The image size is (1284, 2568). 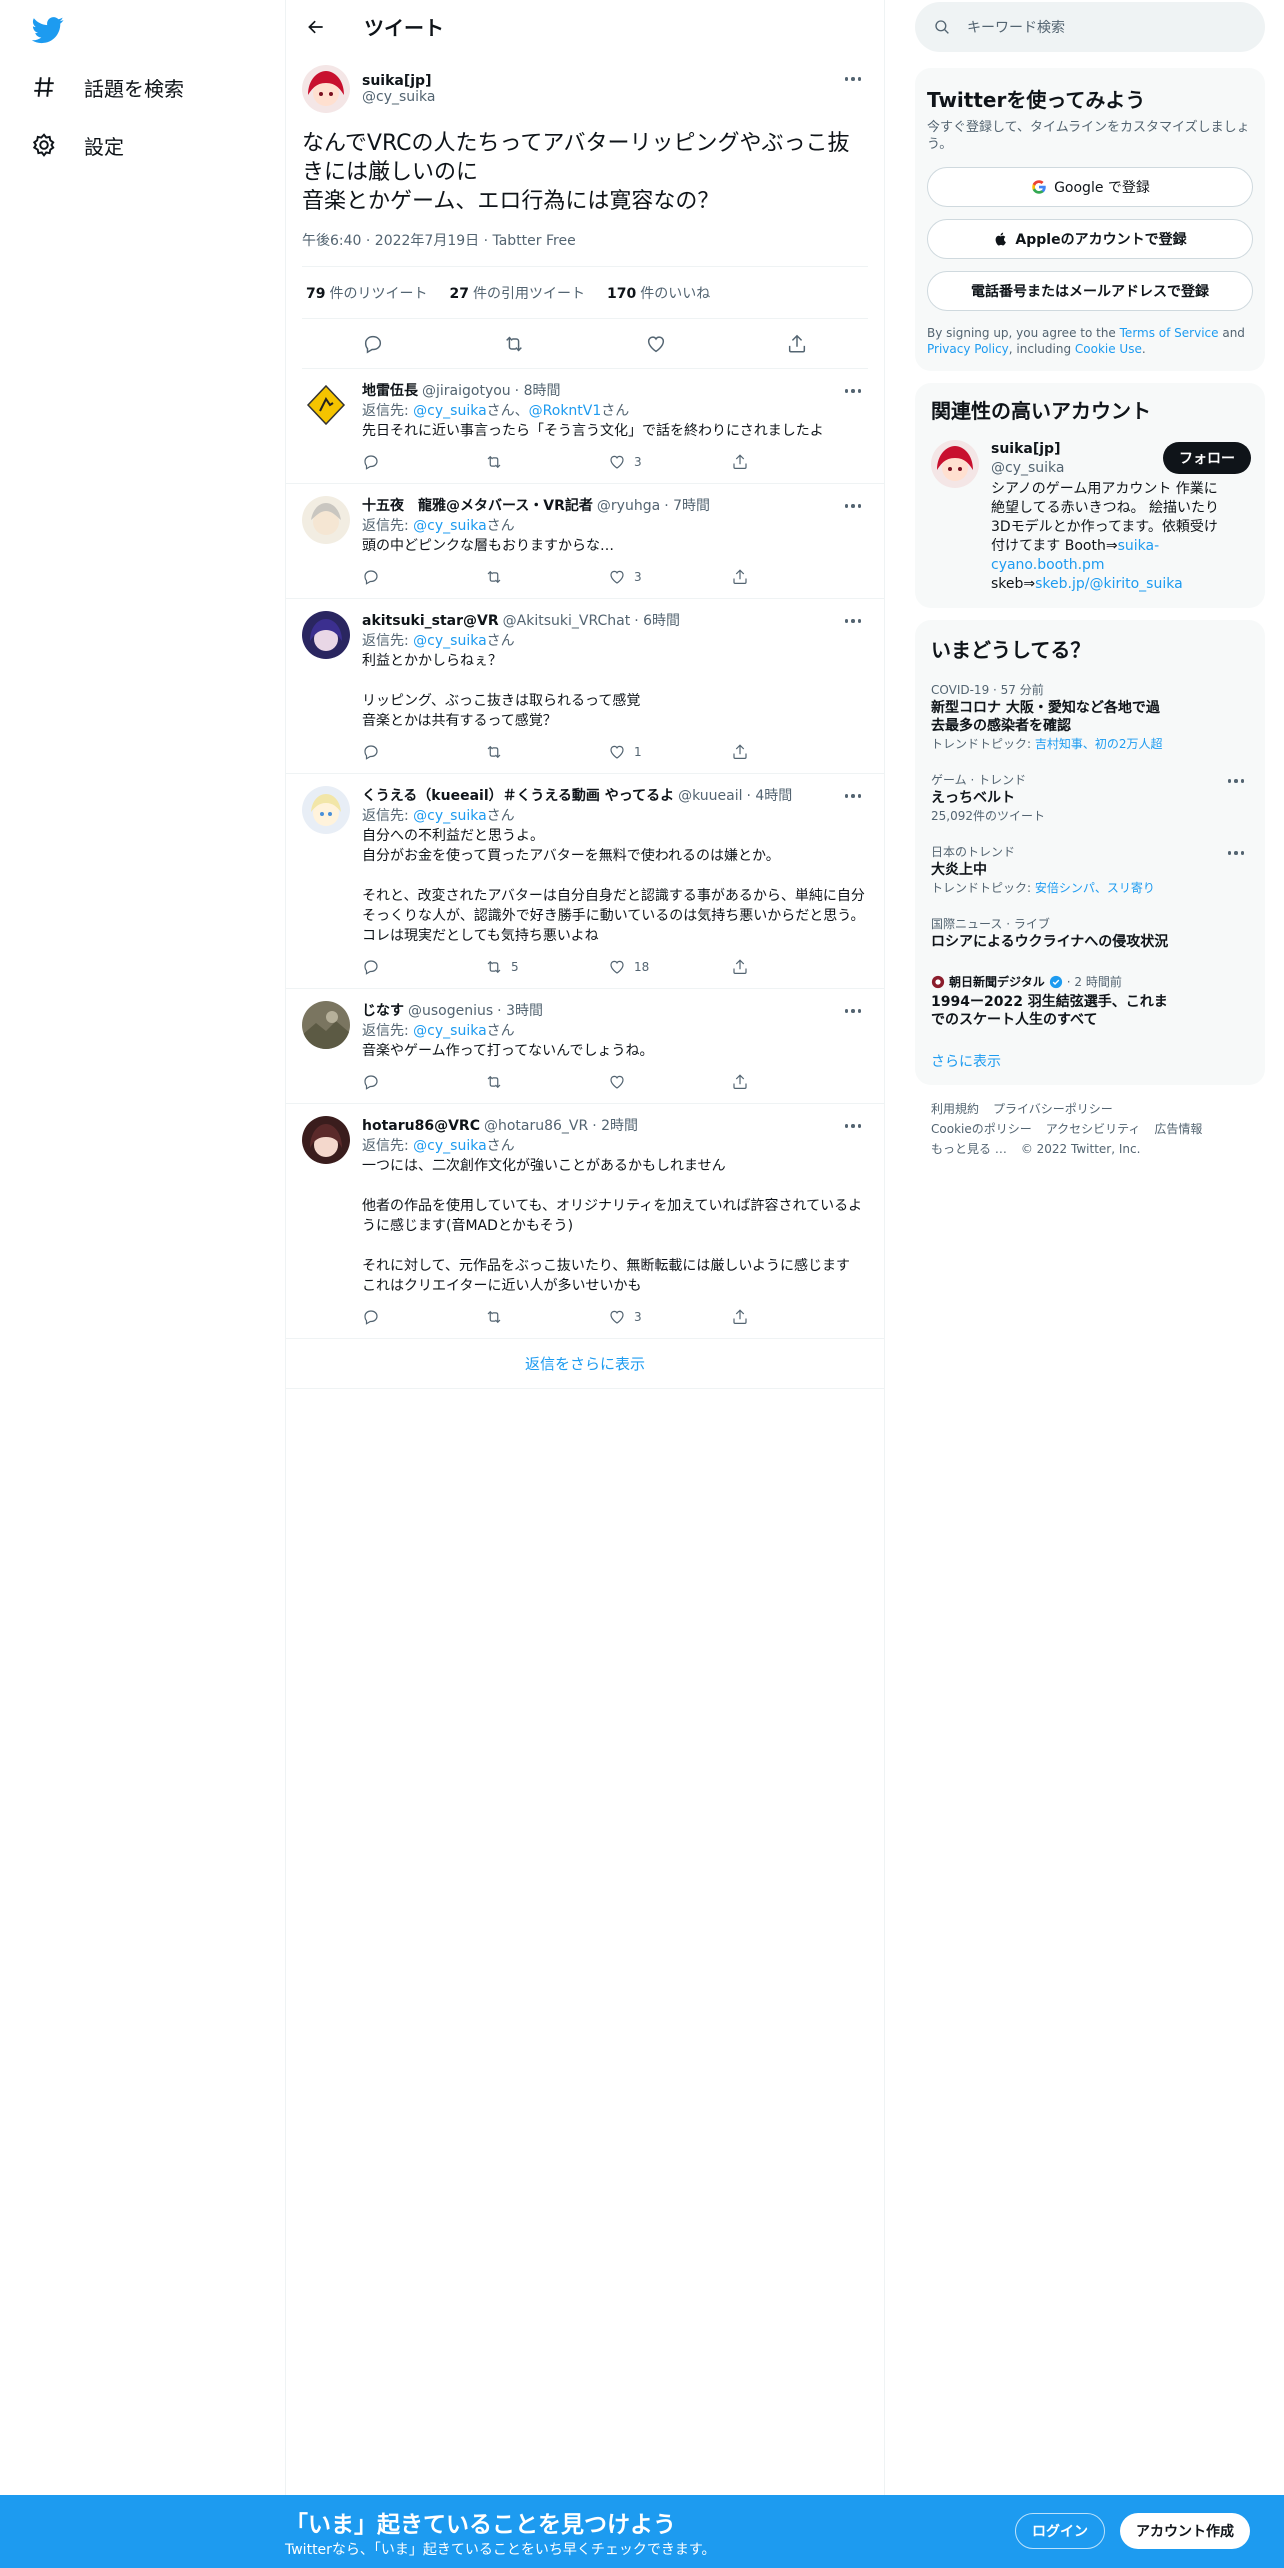 What do you see at coordinates (1090, 1061) in the screenshot?
I see `trends-show-more-link: さらに表示` at bounding box center [1090, 1061].